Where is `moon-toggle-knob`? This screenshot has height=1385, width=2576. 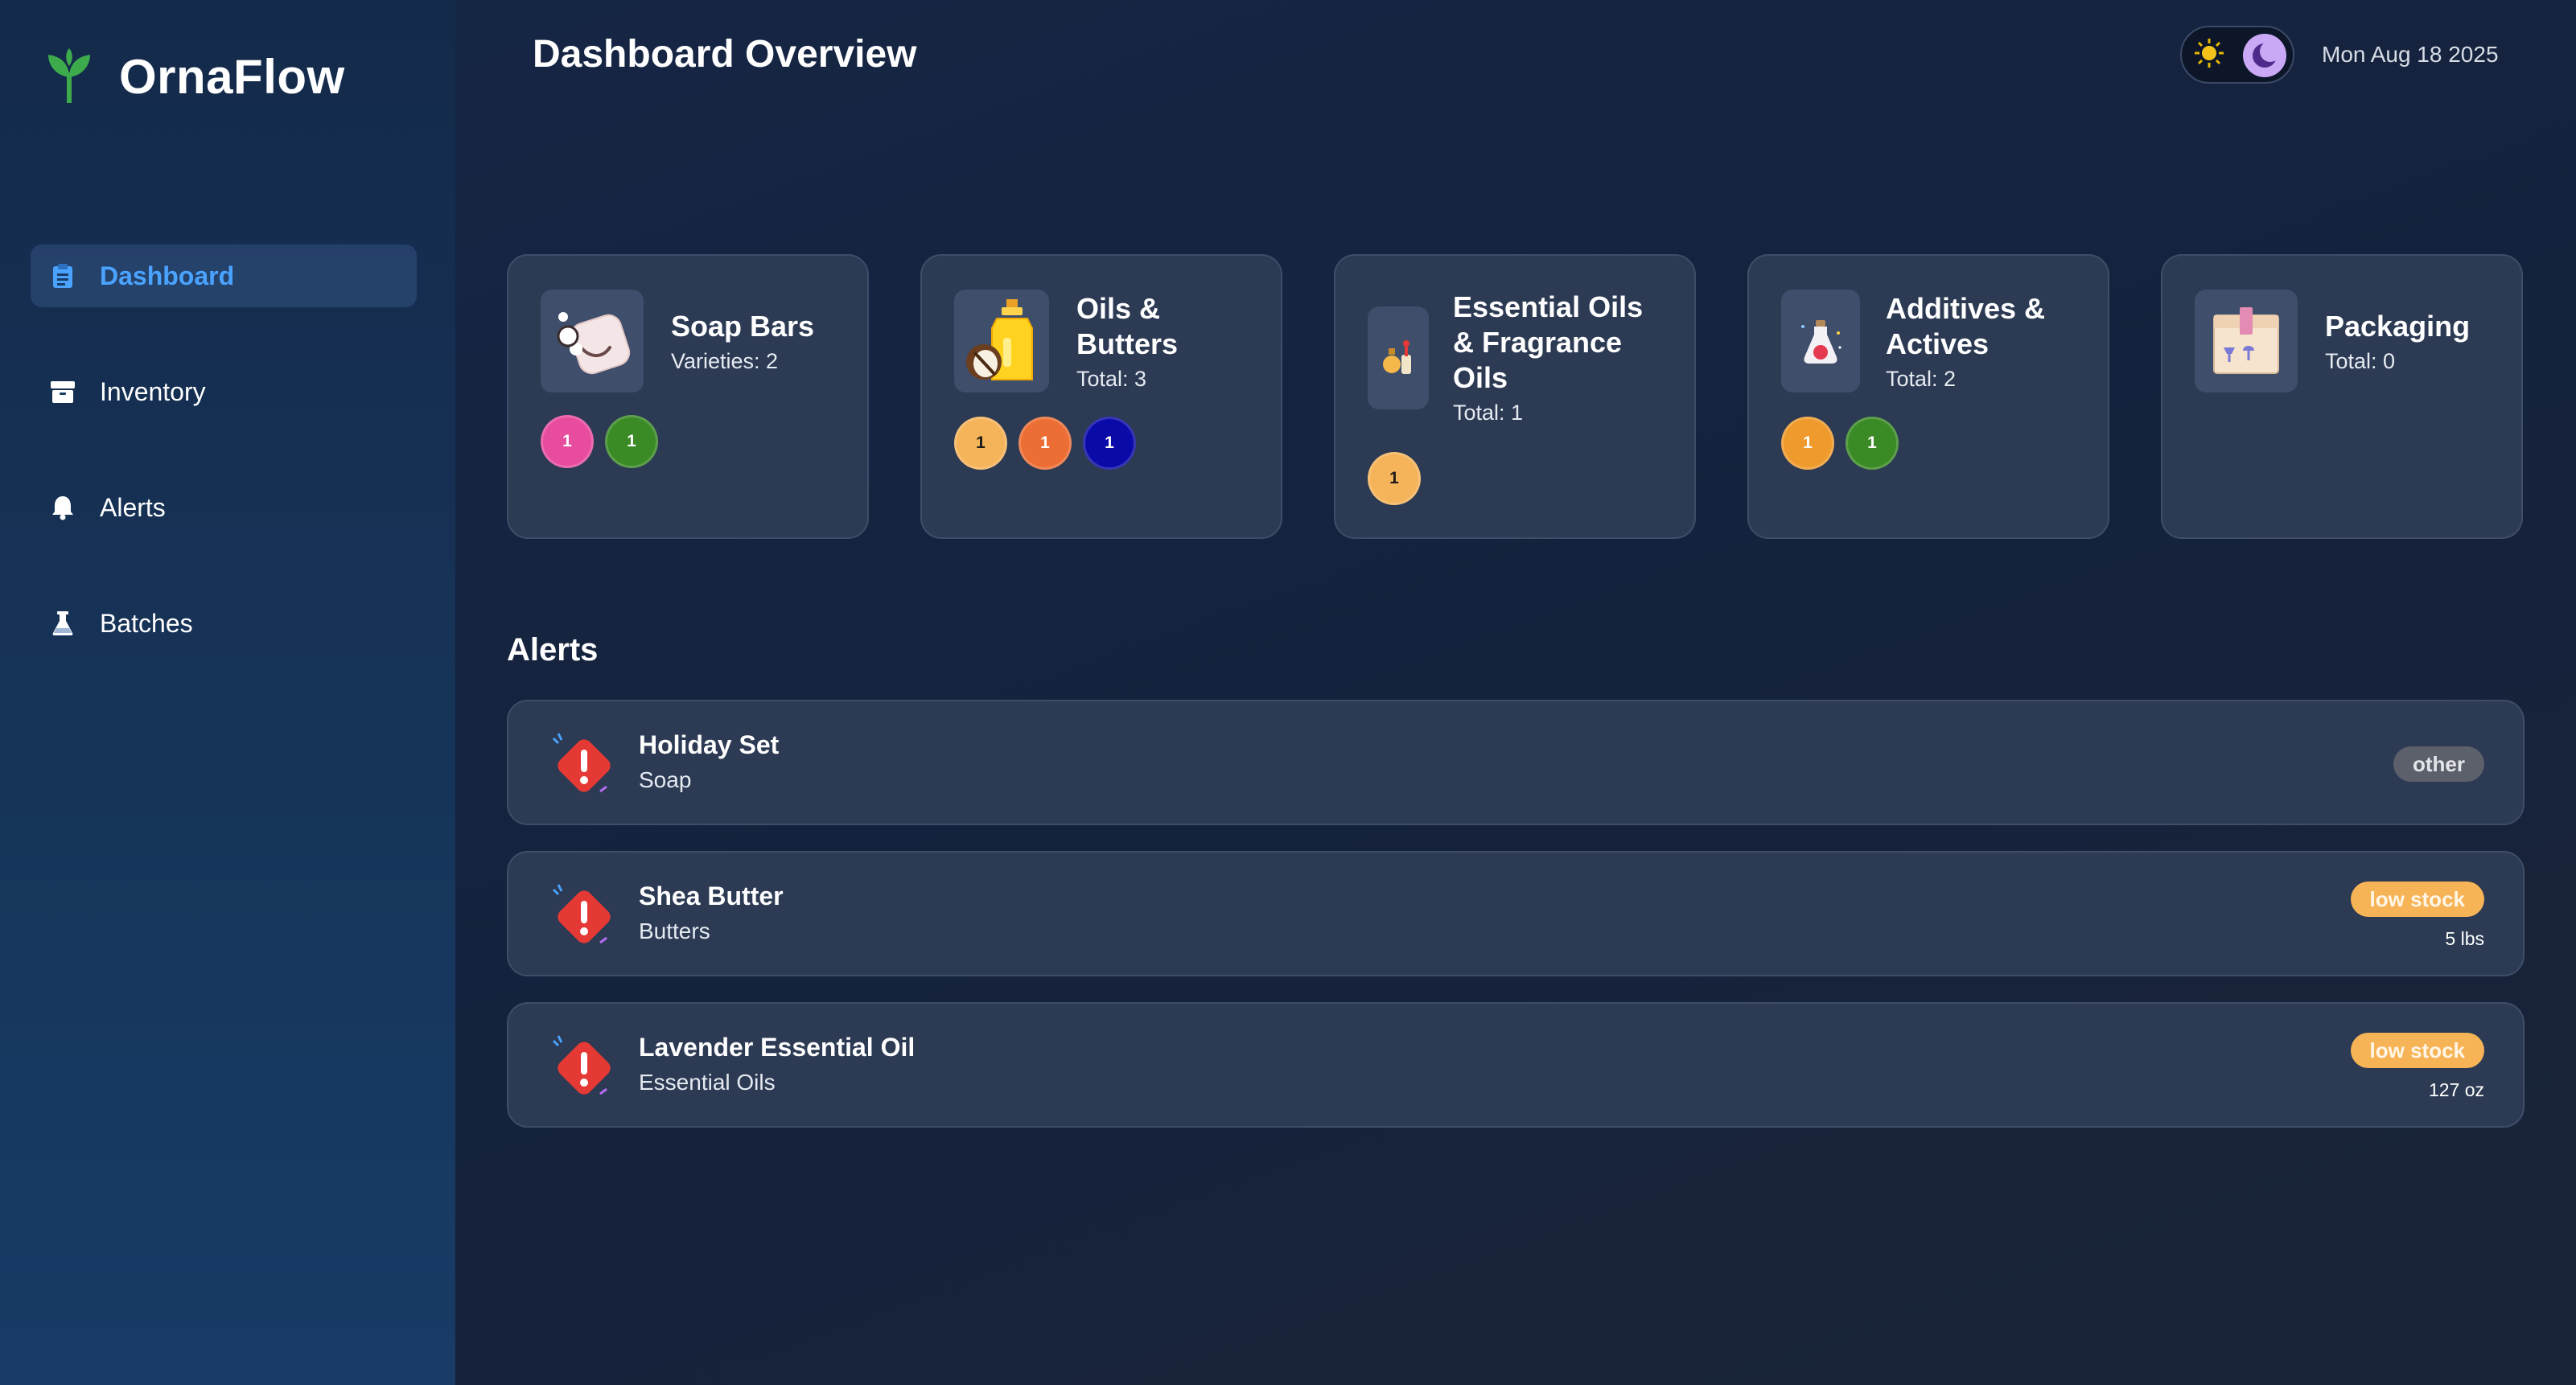 moon-toggle-knob is located at coordinates (2264, 56).